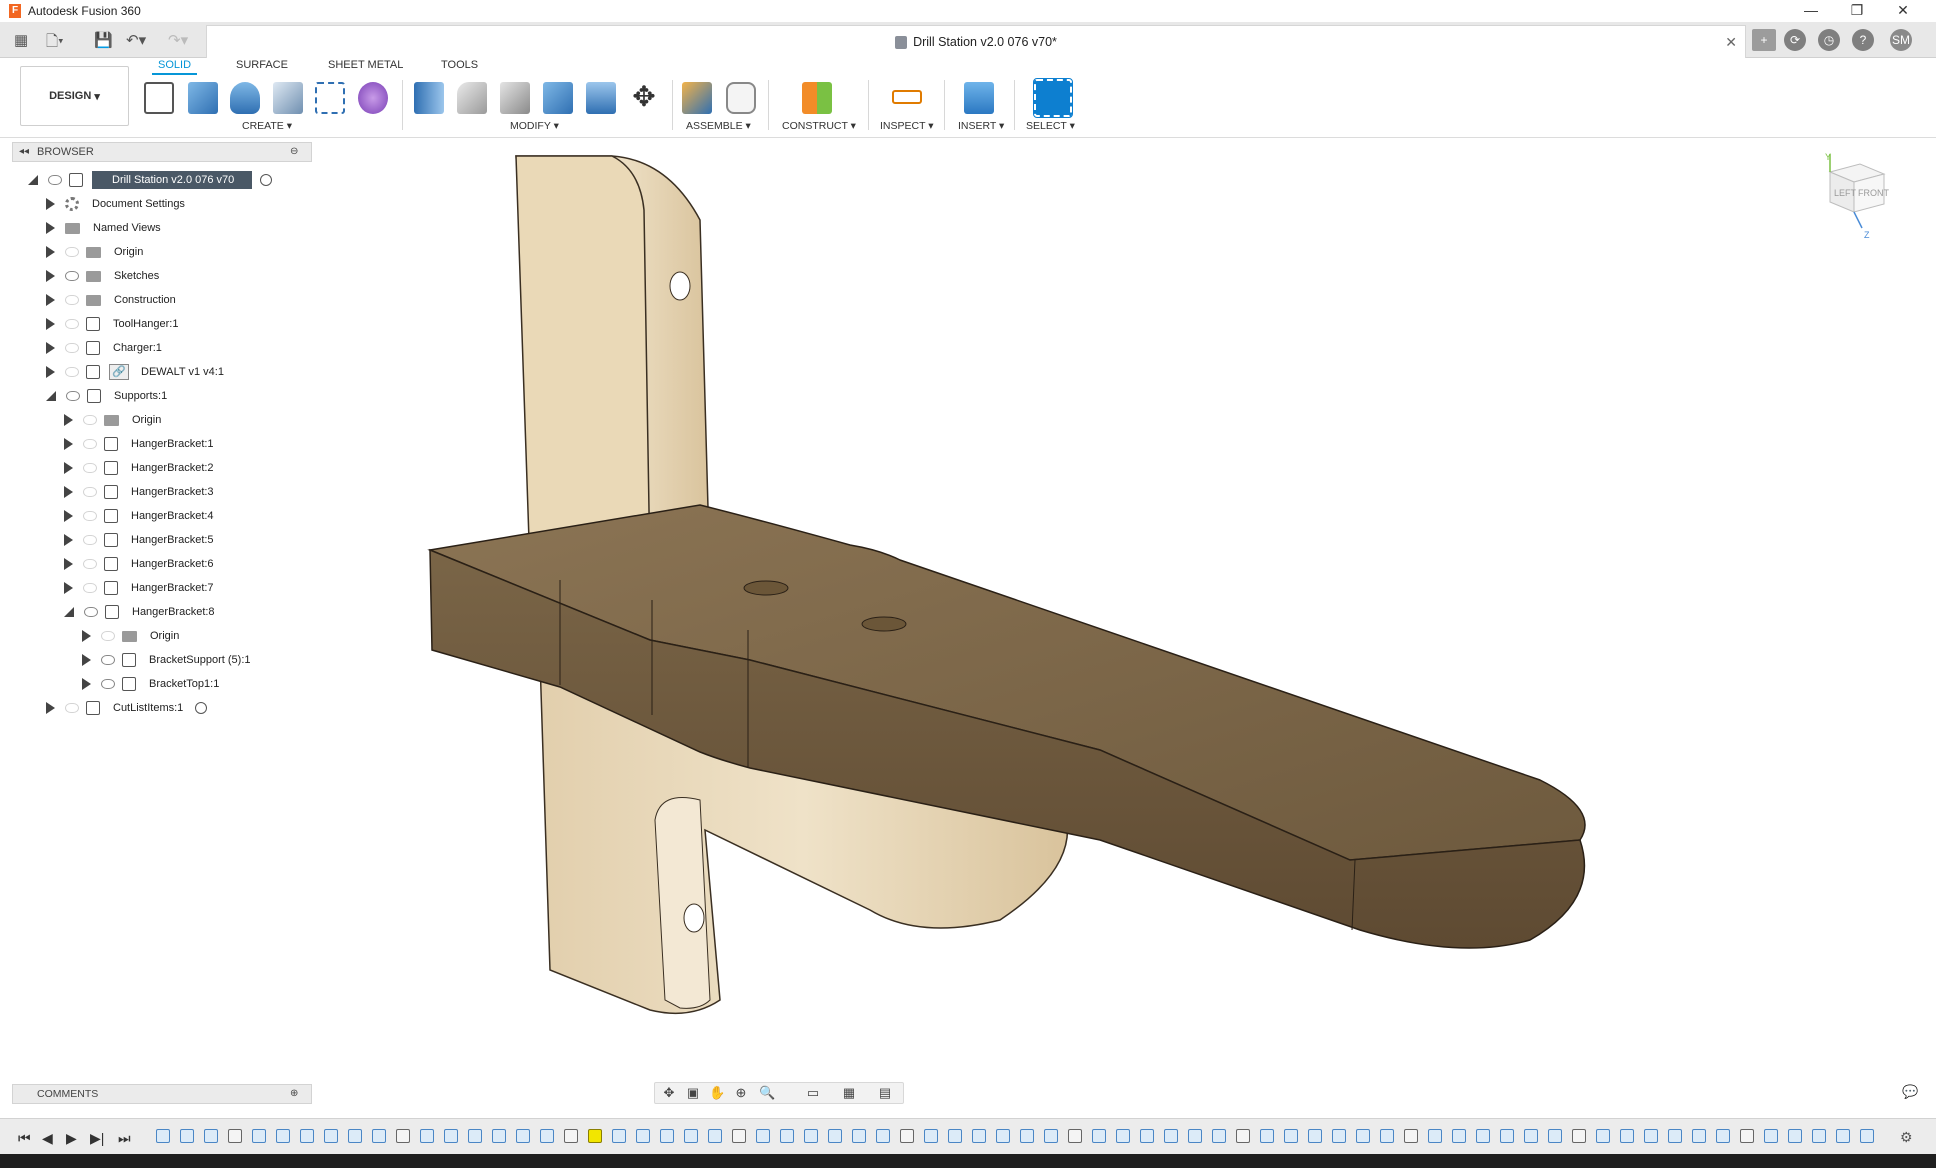 Image resolution: width=1936 pixels, height=1168 pixels. What do you see at coordinates (24, 152) in the screenshot?
I see `collapse-browser-icon: ◂◂` at bounding box center [24, 152].